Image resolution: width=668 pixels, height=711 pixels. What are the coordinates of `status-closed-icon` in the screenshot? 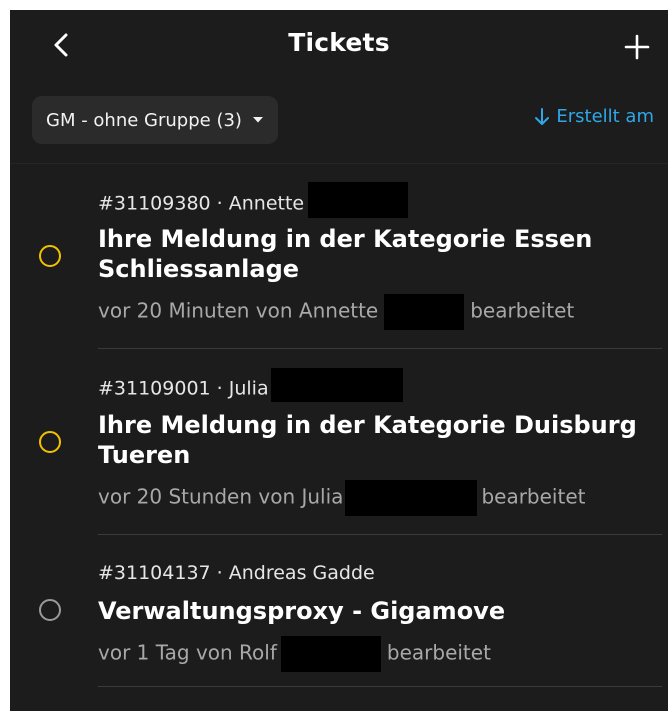 It's located at (50, 610).